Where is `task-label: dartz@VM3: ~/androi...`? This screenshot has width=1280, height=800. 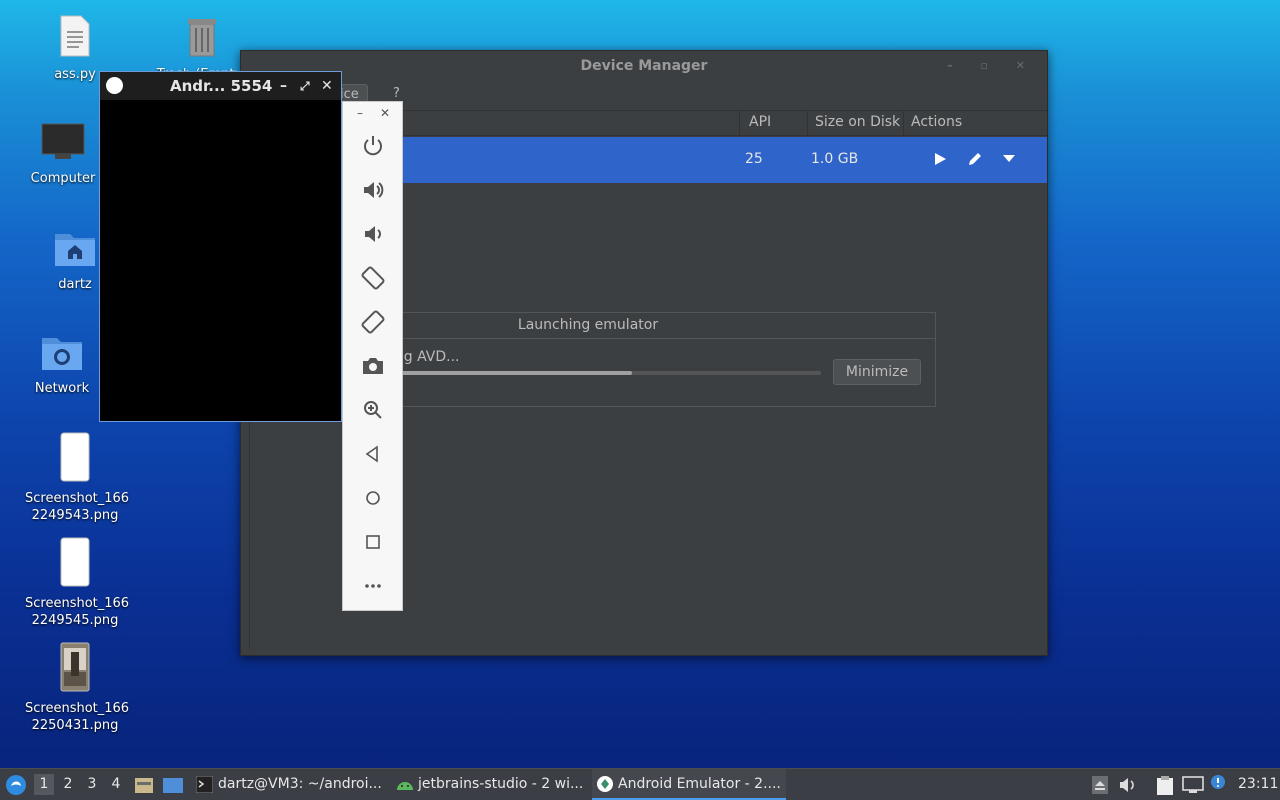
task-label: dartz@VM3: ~/androi... is located at coordinates (300, 784).